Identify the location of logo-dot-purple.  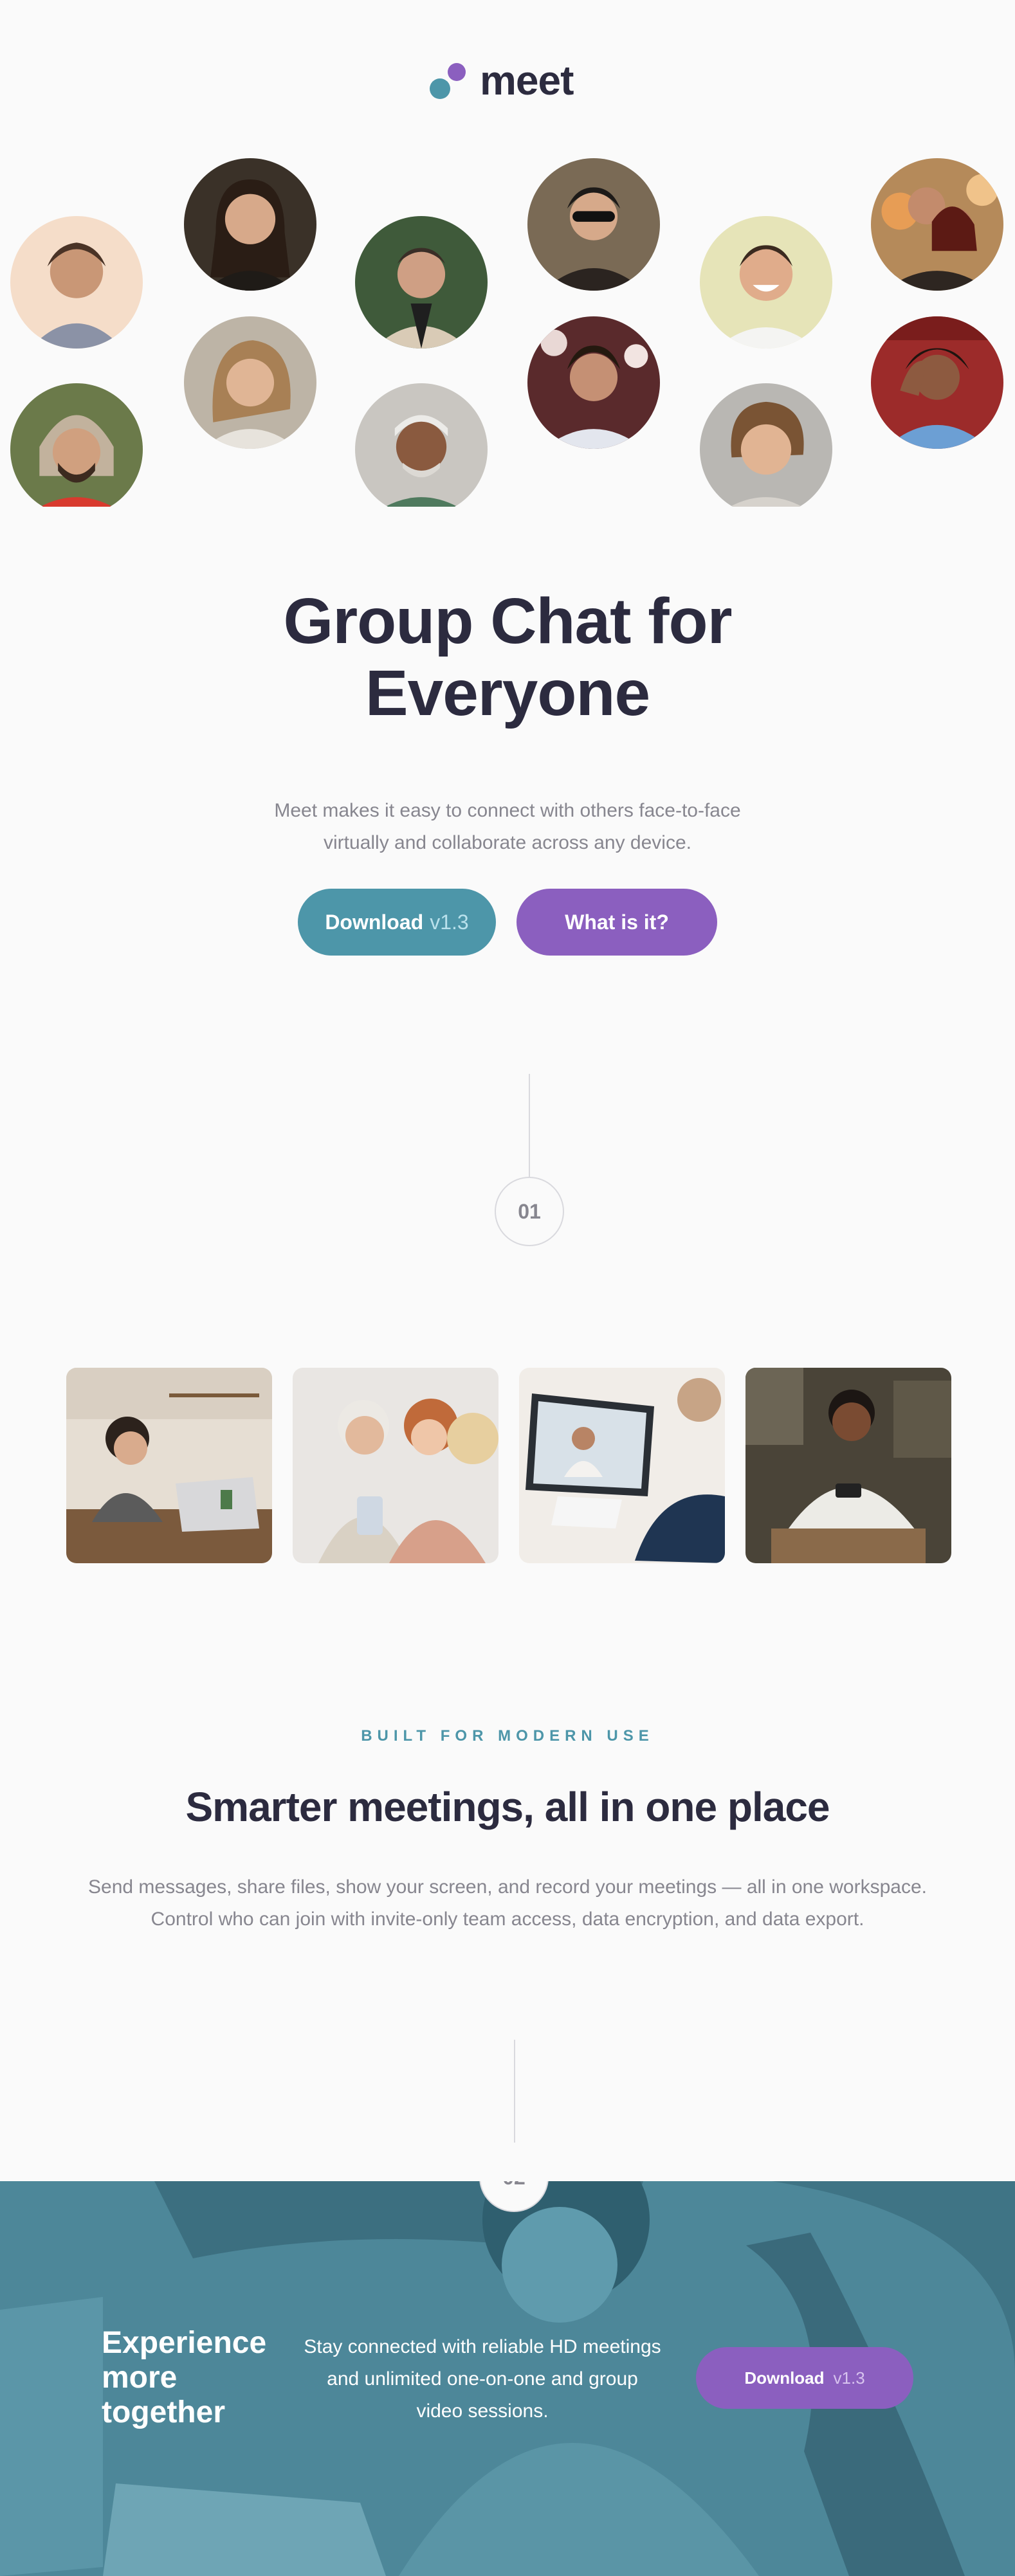
(457, 72).